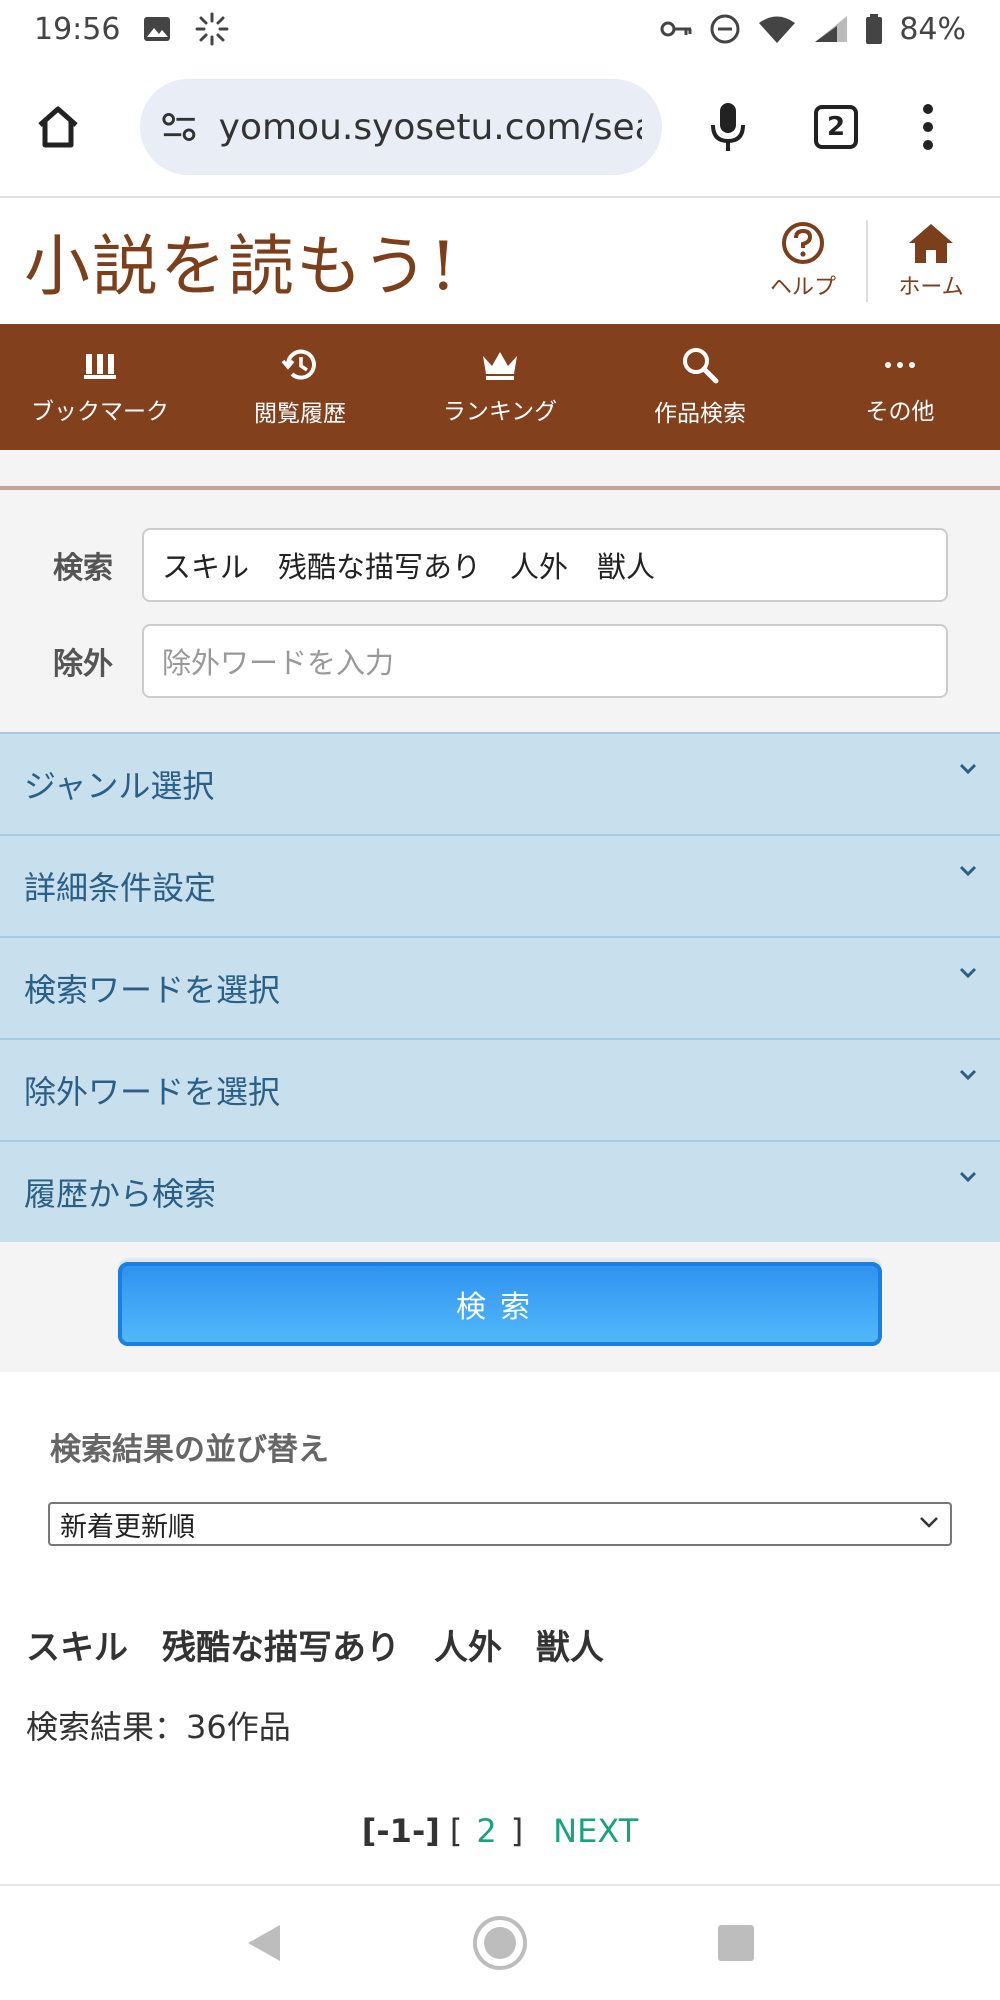  What do you see at coordinates (736, 1943) in the screenshot?
I see `recents-icon` at bounding box center [736, 1943].